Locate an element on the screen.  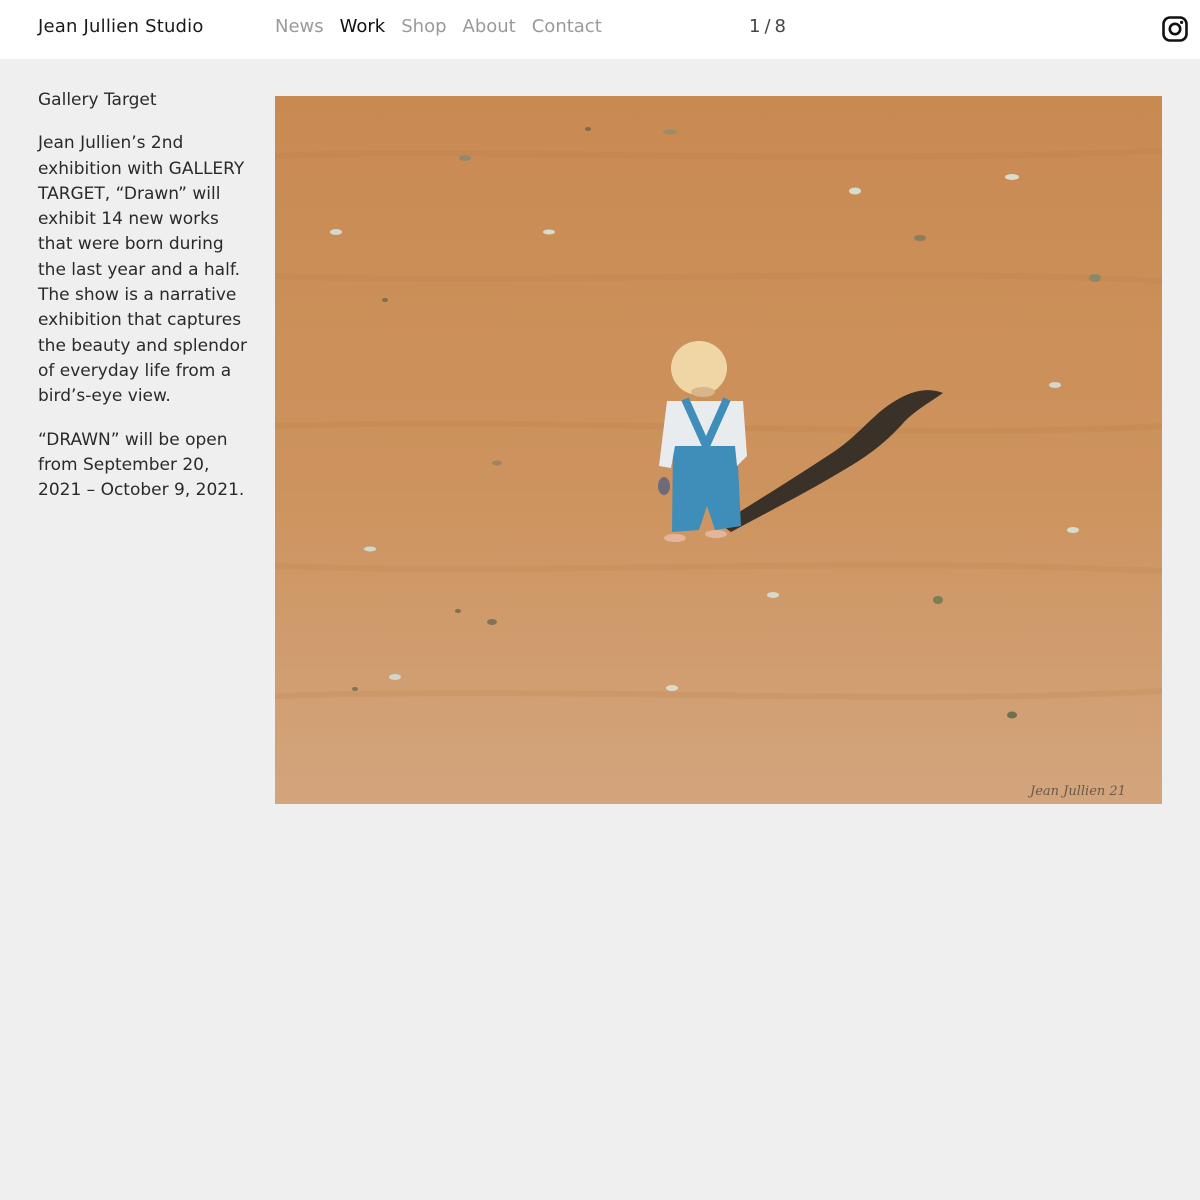
instagram-icon is located at coordinates (1175, 29).